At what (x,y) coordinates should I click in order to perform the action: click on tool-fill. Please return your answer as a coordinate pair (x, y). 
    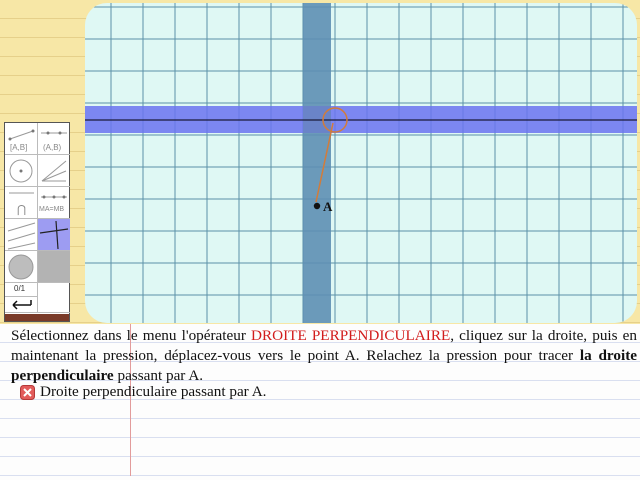
    Looking at the image, I should click on (21, 267).